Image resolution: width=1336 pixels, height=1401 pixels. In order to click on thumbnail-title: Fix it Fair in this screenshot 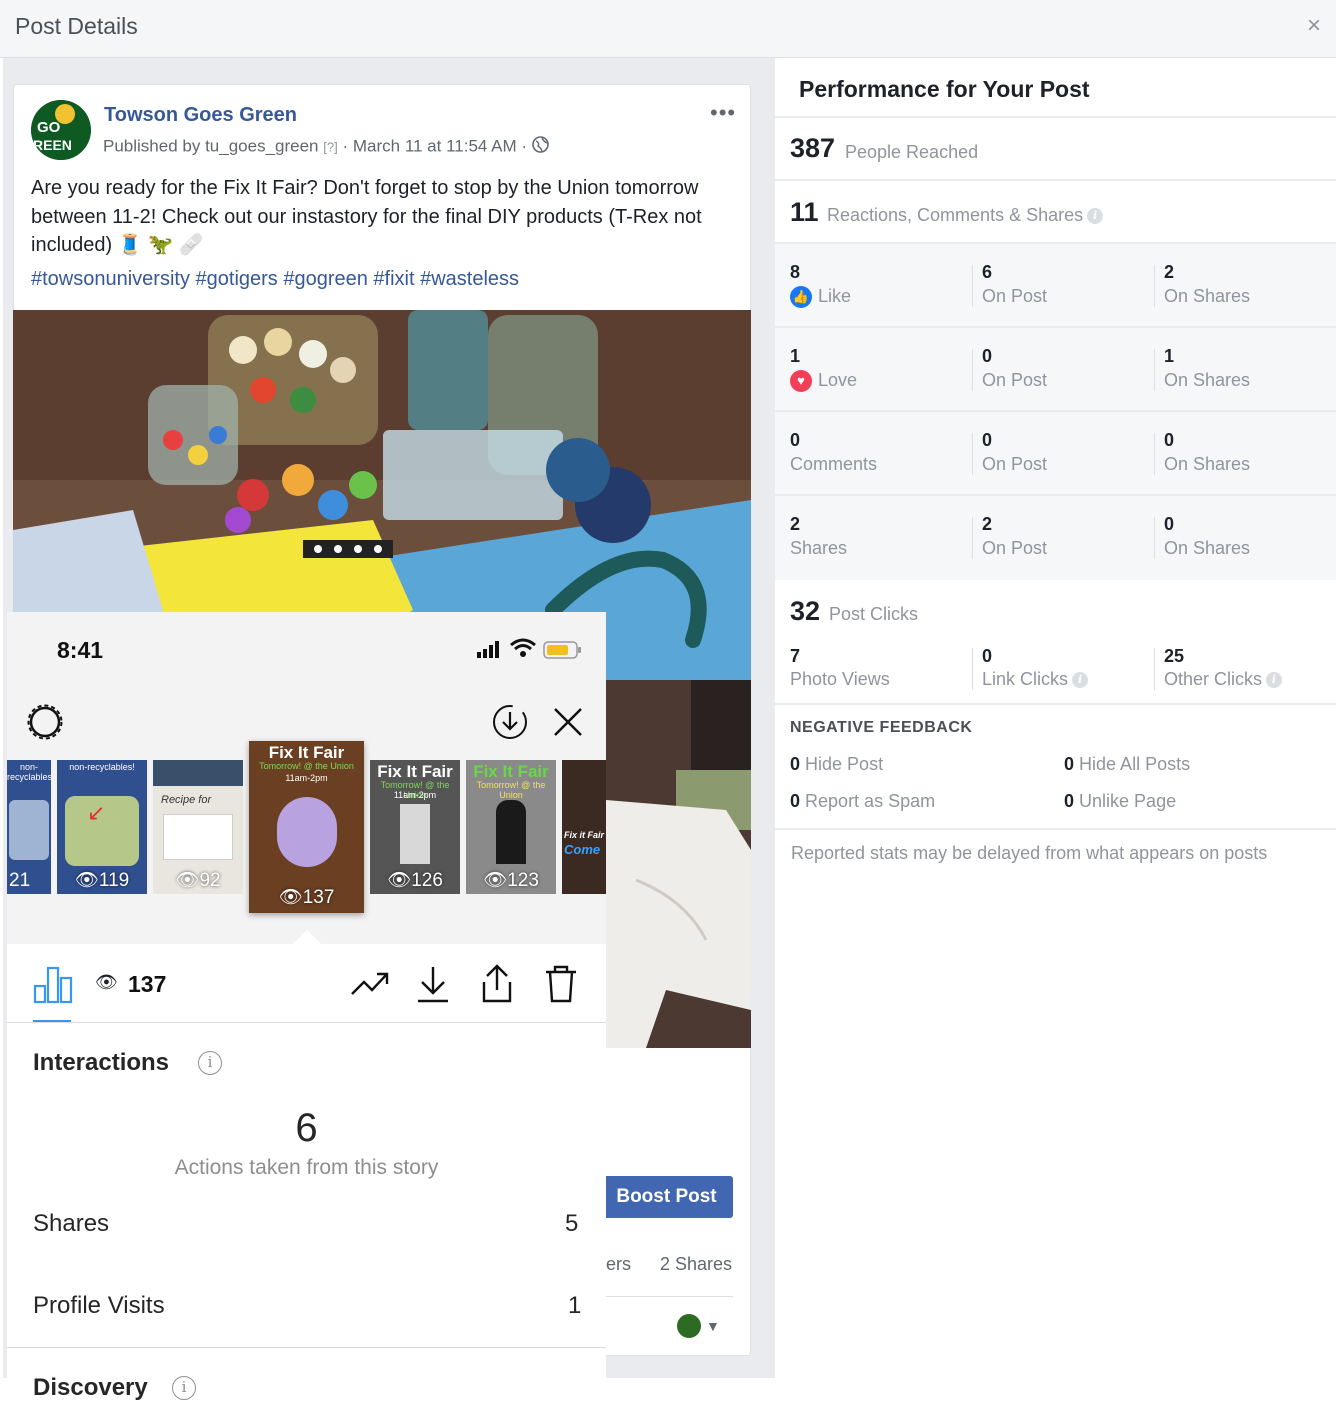, I will do `click(584, 835)`.